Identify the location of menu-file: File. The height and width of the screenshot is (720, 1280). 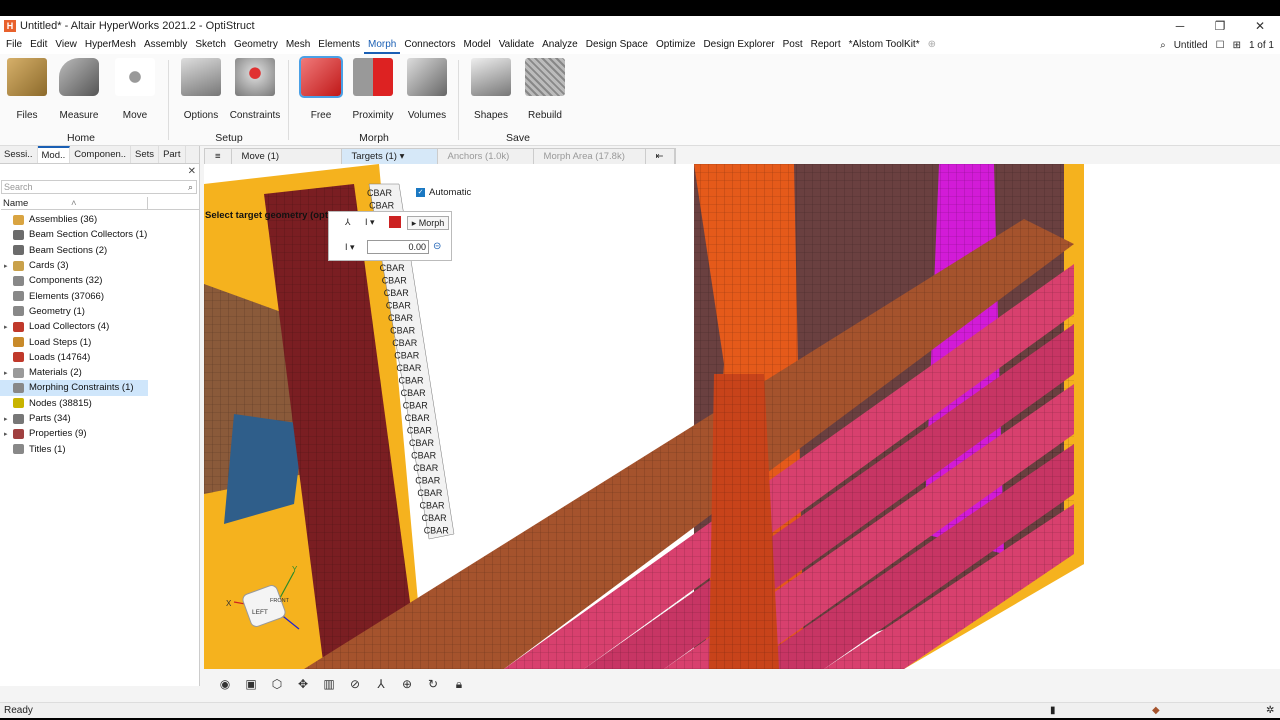
(14, 45).